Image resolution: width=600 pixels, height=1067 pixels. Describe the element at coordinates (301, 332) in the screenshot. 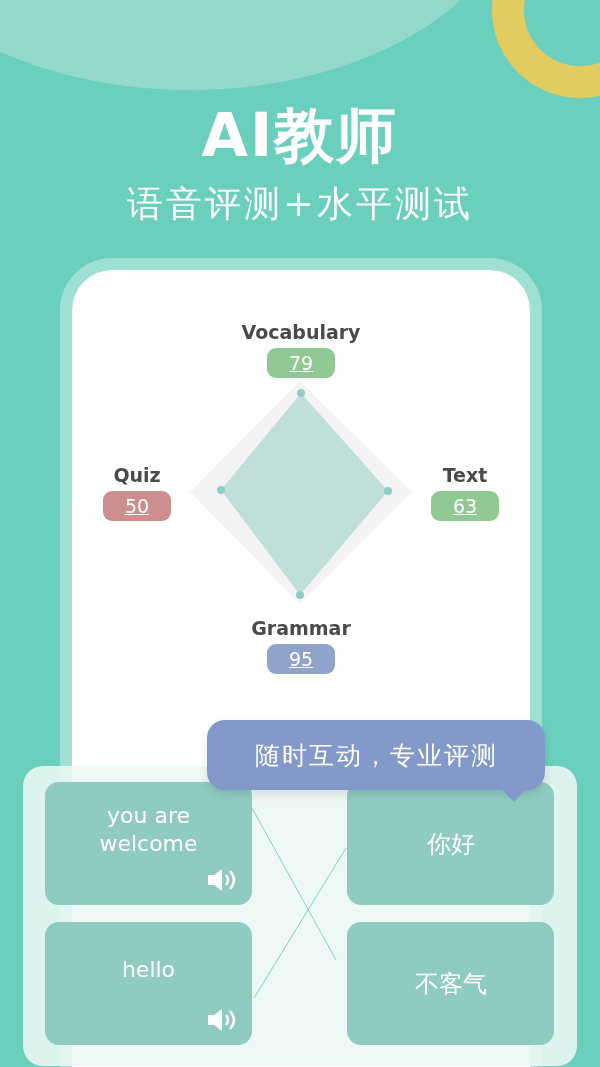

I see `score-label: Vocabulary` at that location.